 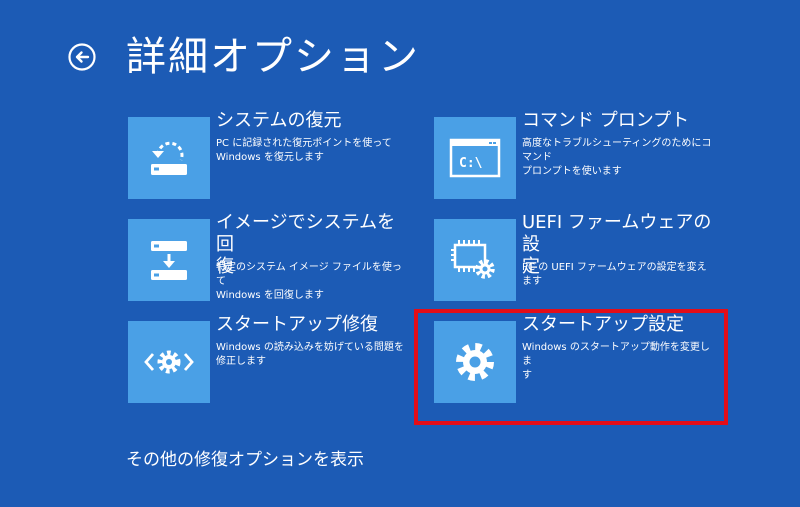 What do you see at coordinates (241, 361) in the screenshot?
I see `option-description-line-2: 修正します` at bounding box center [241, 361].